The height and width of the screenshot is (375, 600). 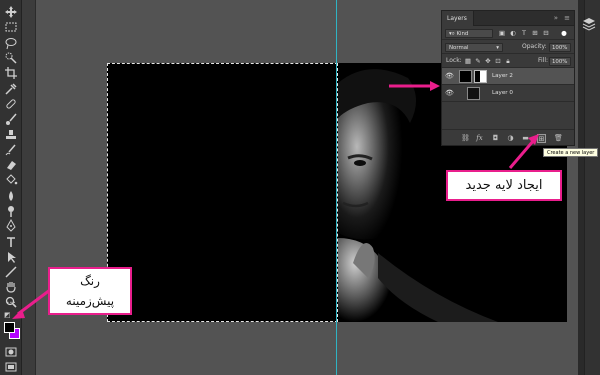 I want to click on blur-icon, so click(x=11, y=196).